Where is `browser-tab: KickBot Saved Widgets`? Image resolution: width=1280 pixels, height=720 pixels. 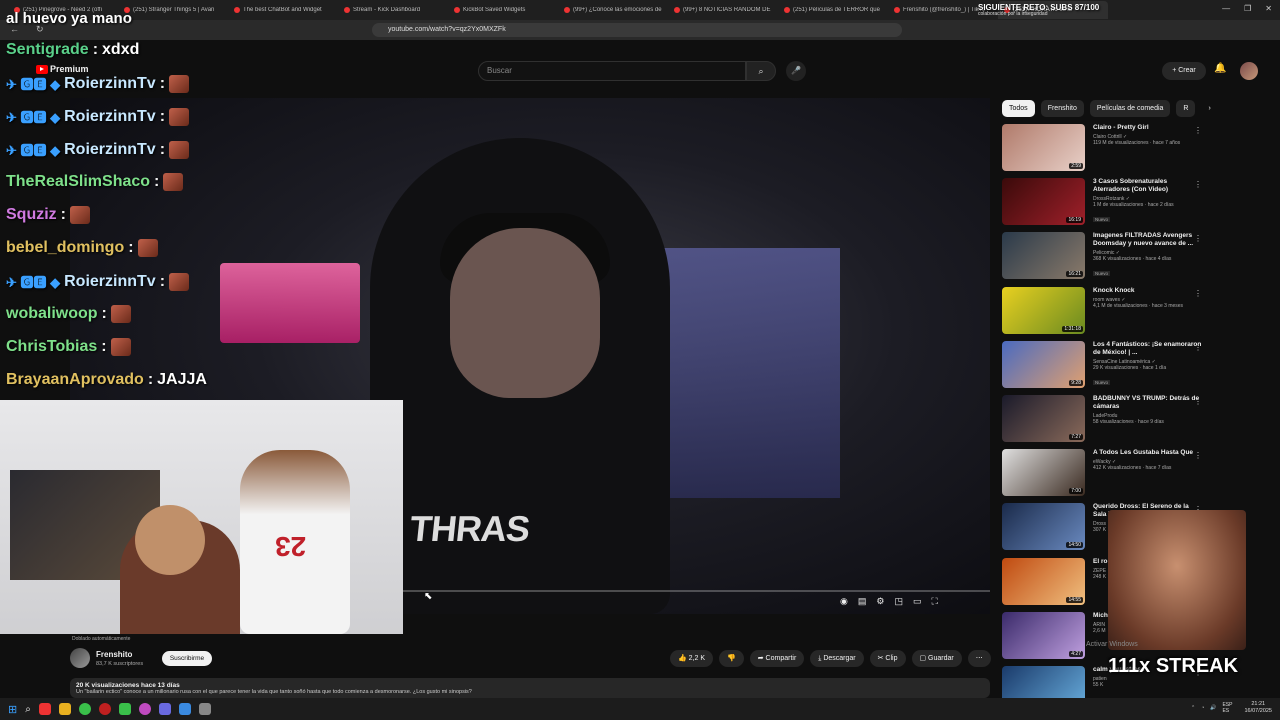 browser-tab: KickBot Saved Widgets is located at coordinates (503, 10).